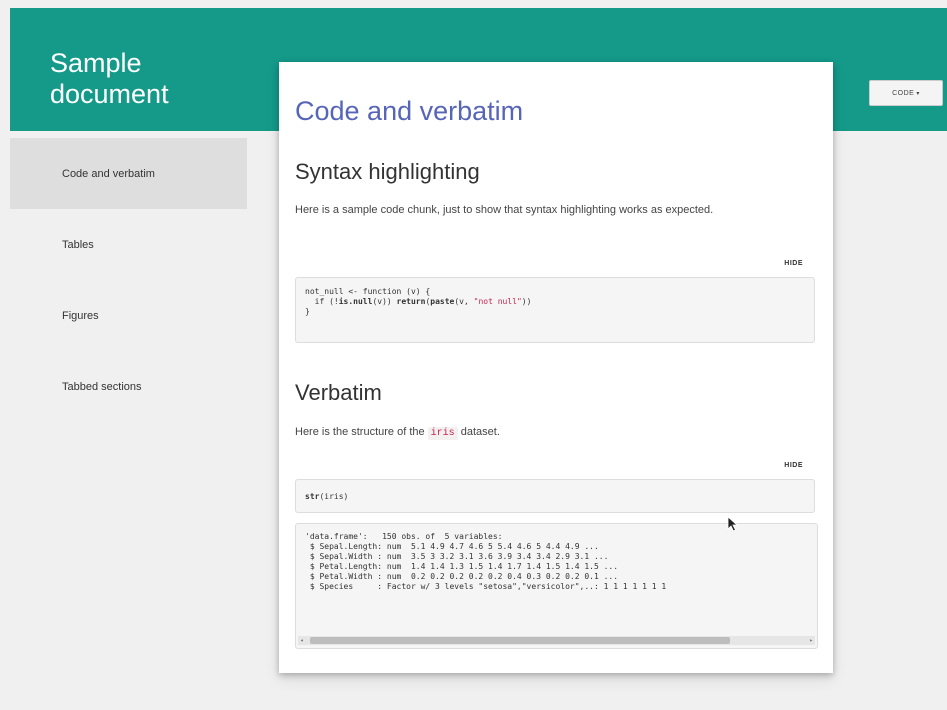  I want to click on code-line: not_null <- function (v) {, so click(368, 291).